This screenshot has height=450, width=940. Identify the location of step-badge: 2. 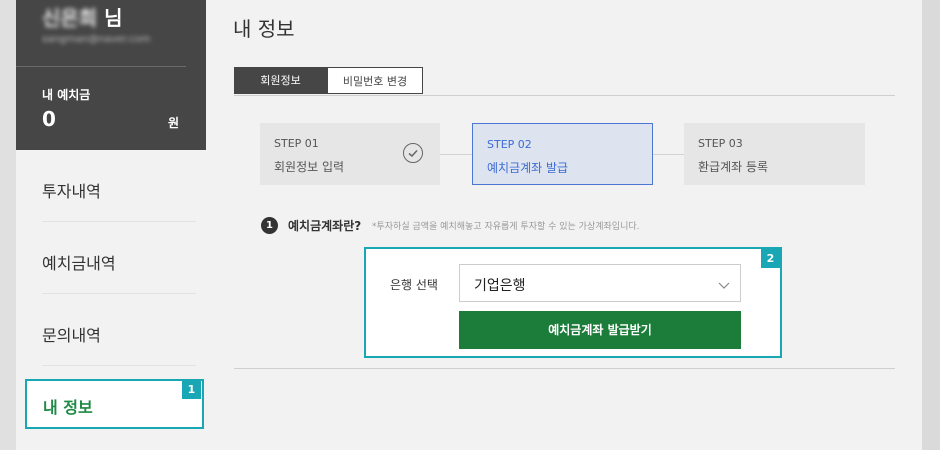
(770, 258).